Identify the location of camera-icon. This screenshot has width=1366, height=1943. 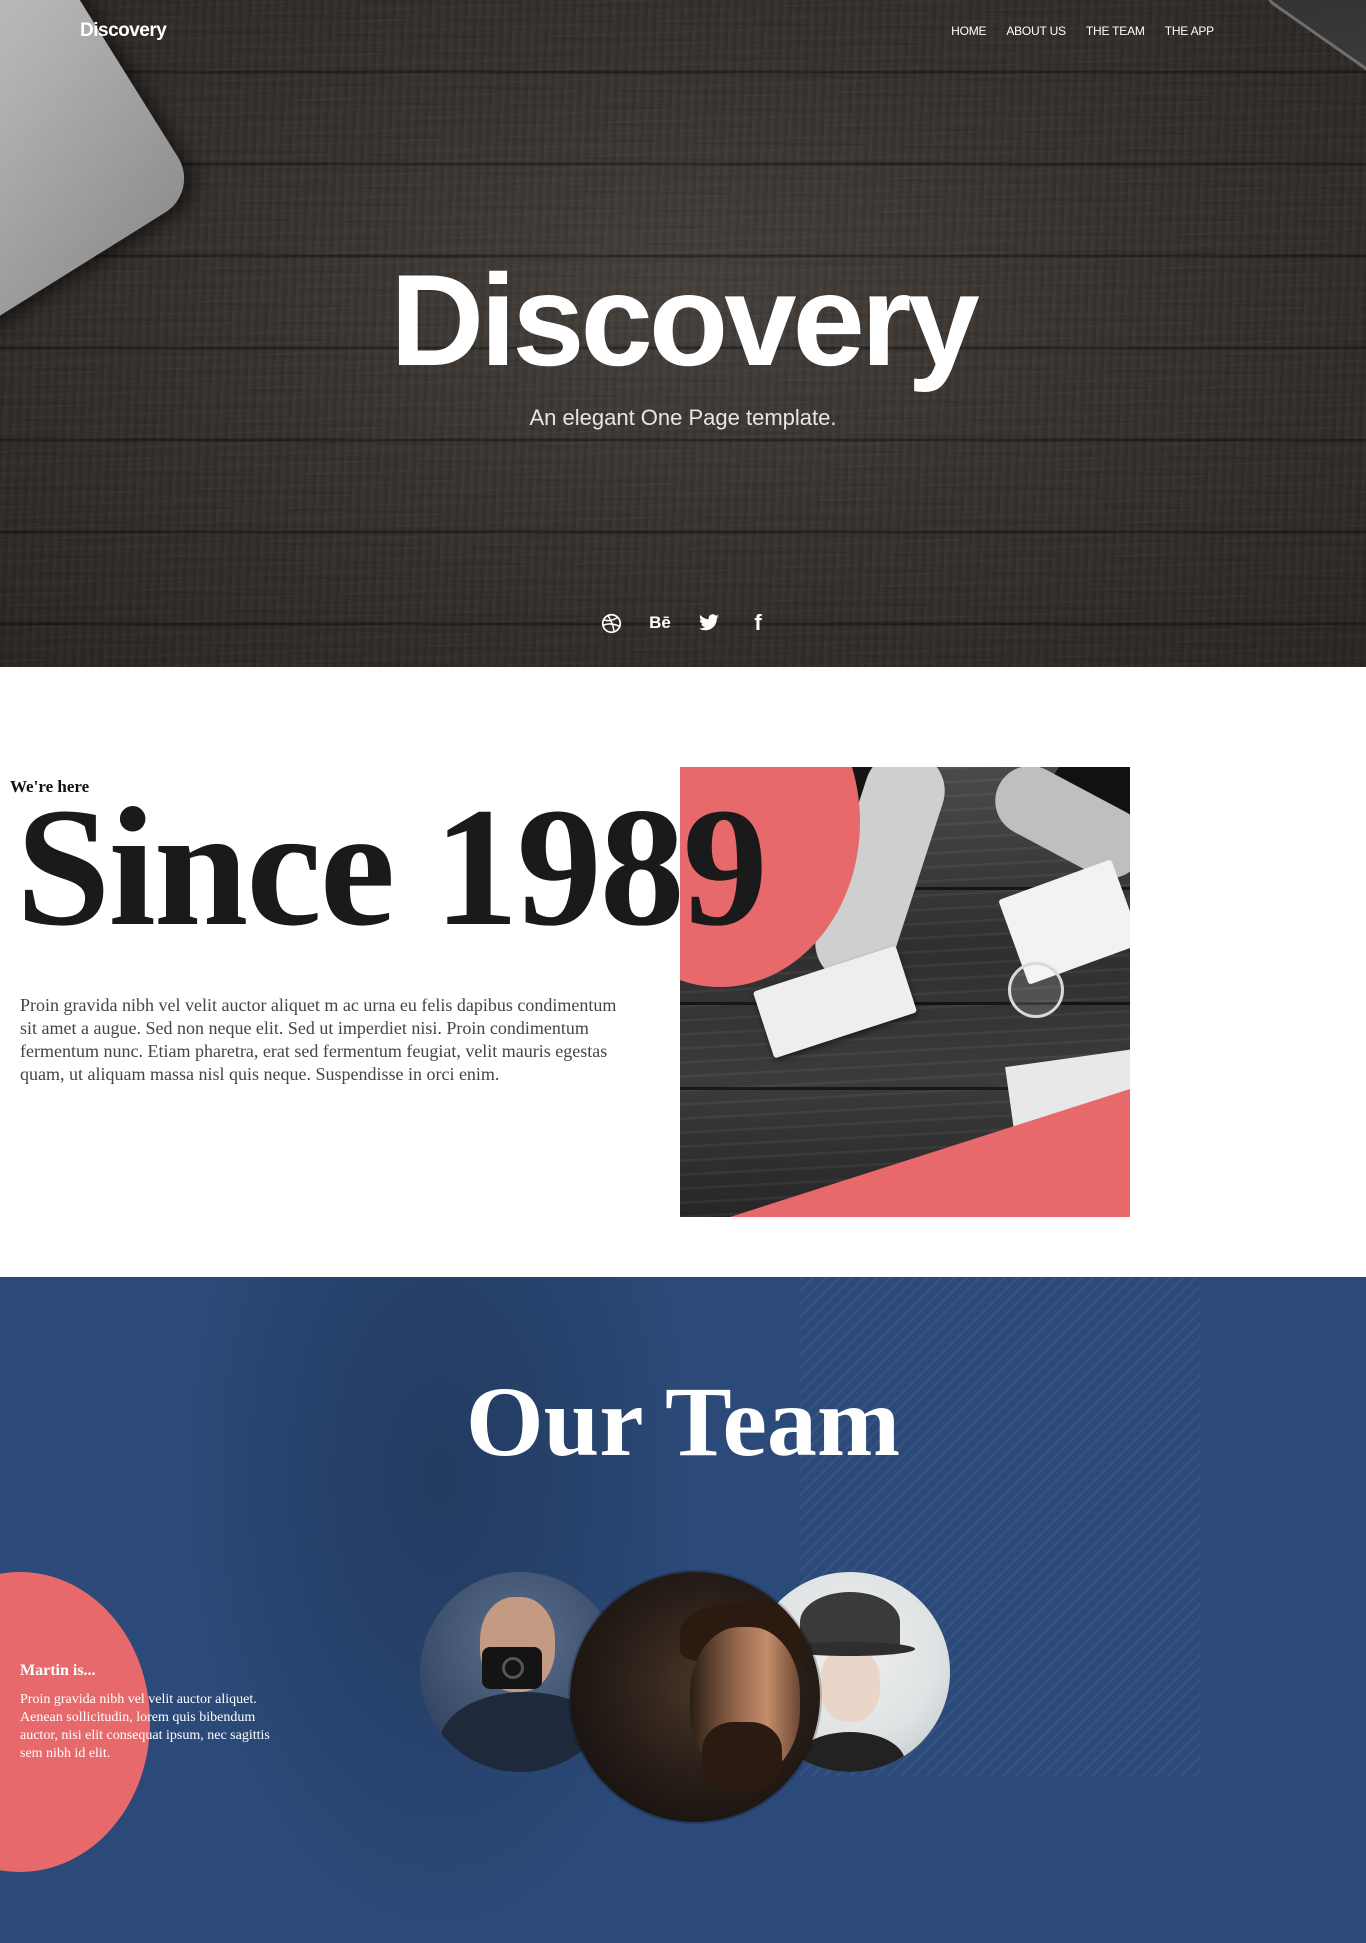
(512, 1668).